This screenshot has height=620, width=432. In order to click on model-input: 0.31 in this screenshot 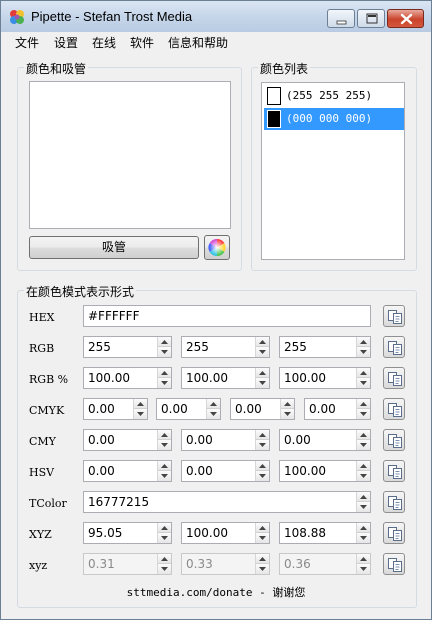, I will do `click(127, 564)`.